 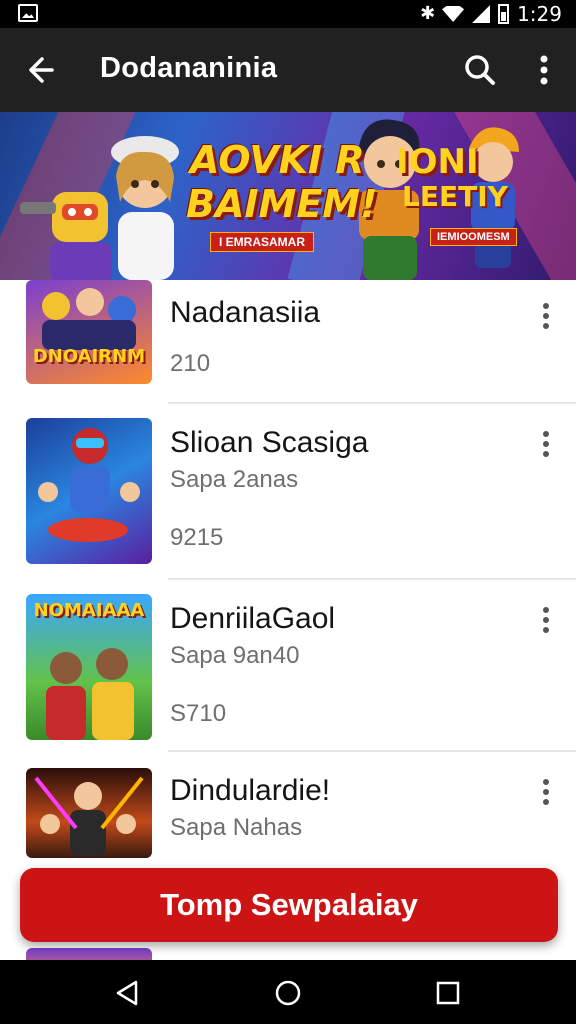 What do you see at coordinates (89, 667) in the screenshot?
I see `game-thumbnail: NOMAIAAA` at bounding box center [89, 667].